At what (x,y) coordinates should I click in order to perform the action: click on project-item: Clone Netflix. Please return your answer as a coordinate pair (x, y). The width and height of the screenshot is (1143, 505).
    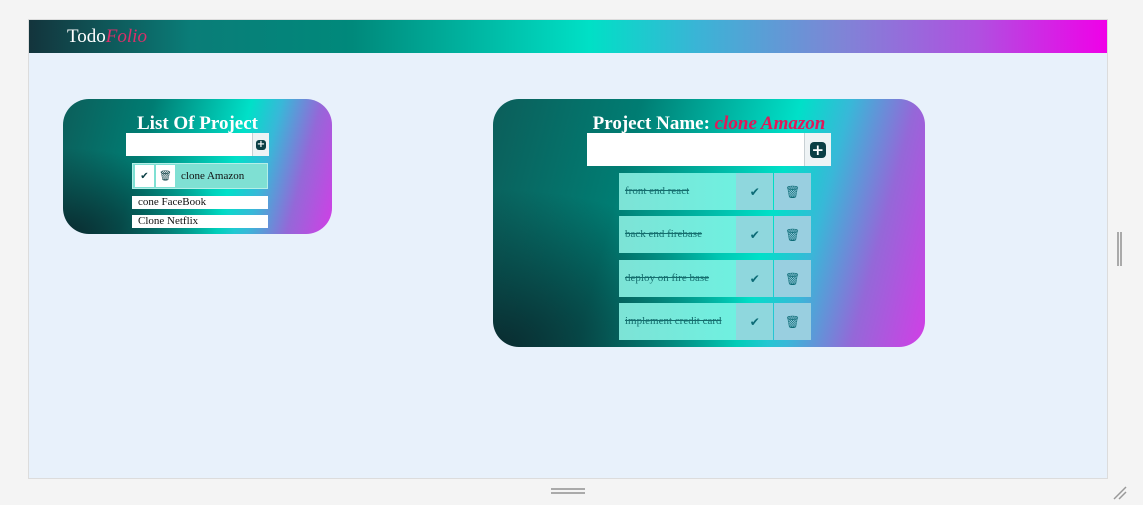
    Looking at the image, I should click on (200, 221).